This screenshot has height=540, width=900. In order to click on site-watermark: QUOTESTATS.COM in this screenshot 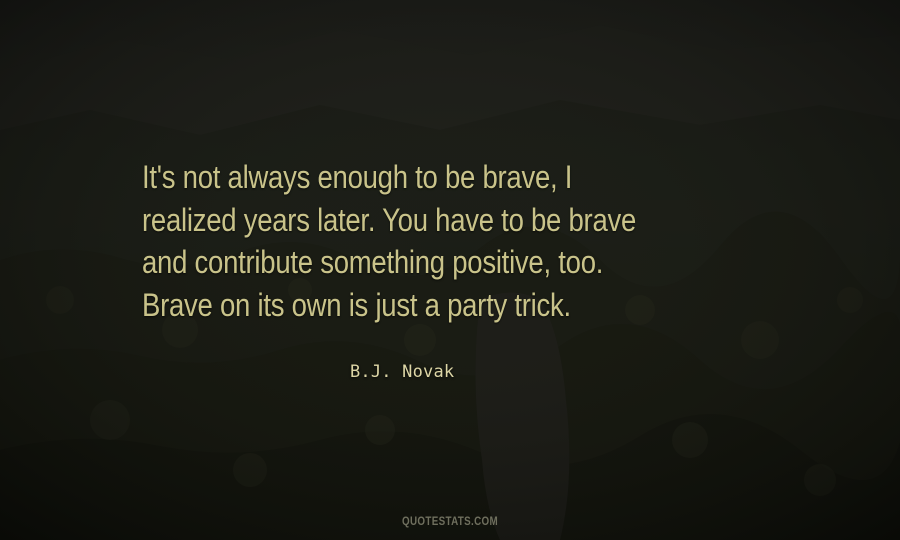, I will do `click(450, 521)`.